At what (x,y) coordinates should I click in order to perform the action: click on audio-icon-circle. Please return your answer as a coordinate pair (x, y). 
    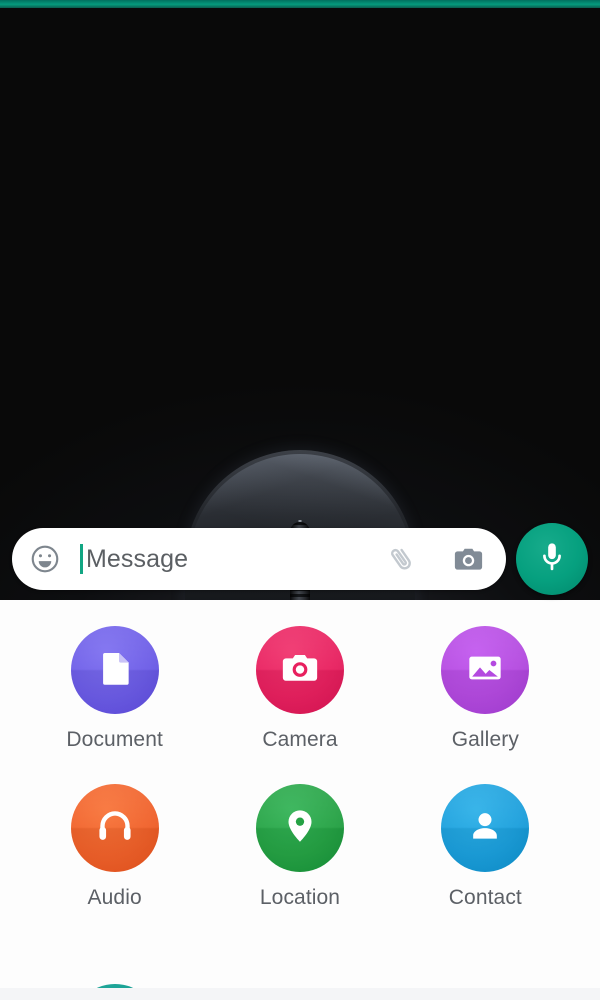
    Looking at the image, I should click on (114, 828).